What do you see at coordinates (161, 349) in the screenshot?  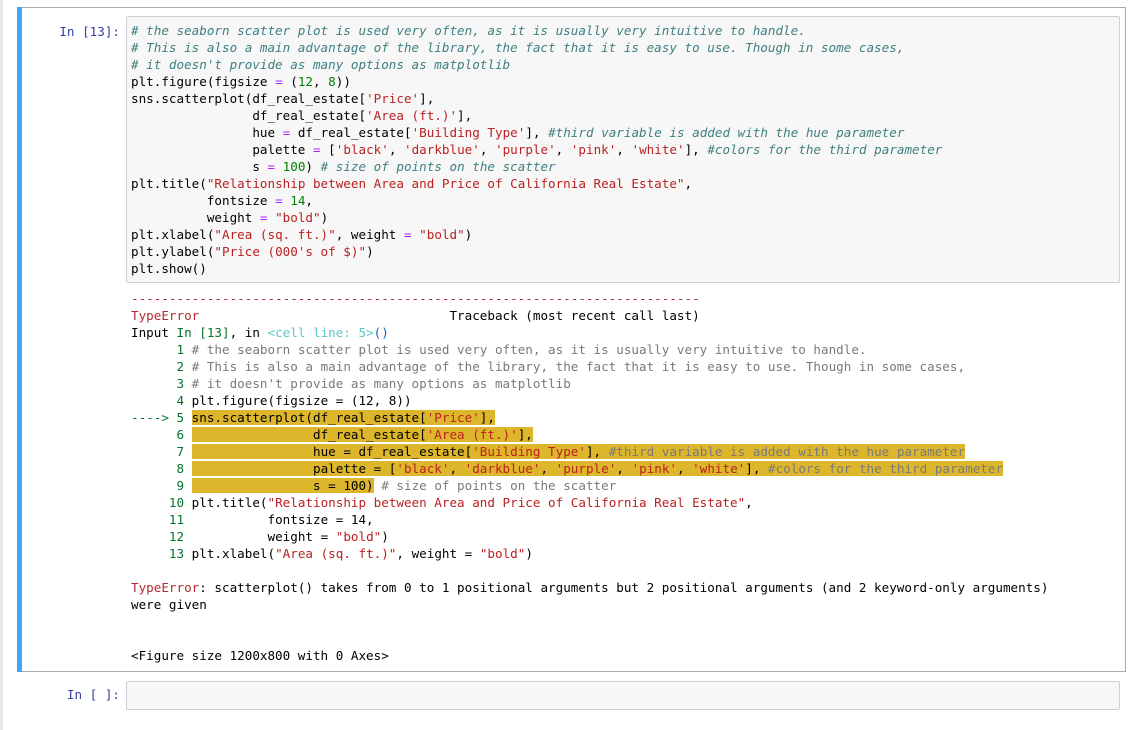 I see `code-token: 1` at bounding box center [161, 349].